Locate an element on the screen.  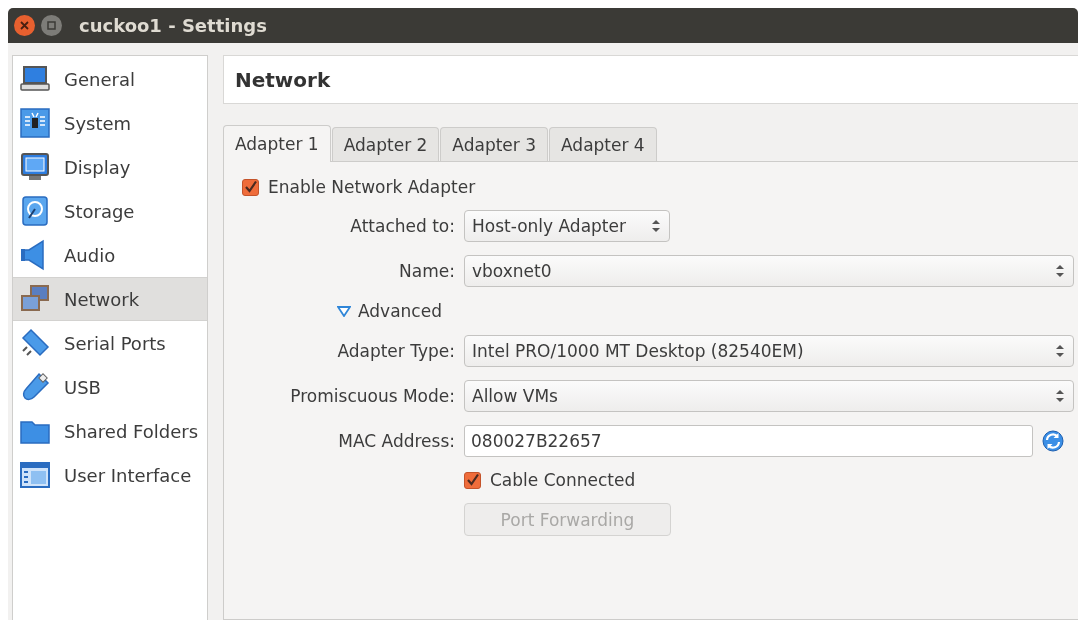
sidebar-item: Storage is located at coordinates (110, 211).